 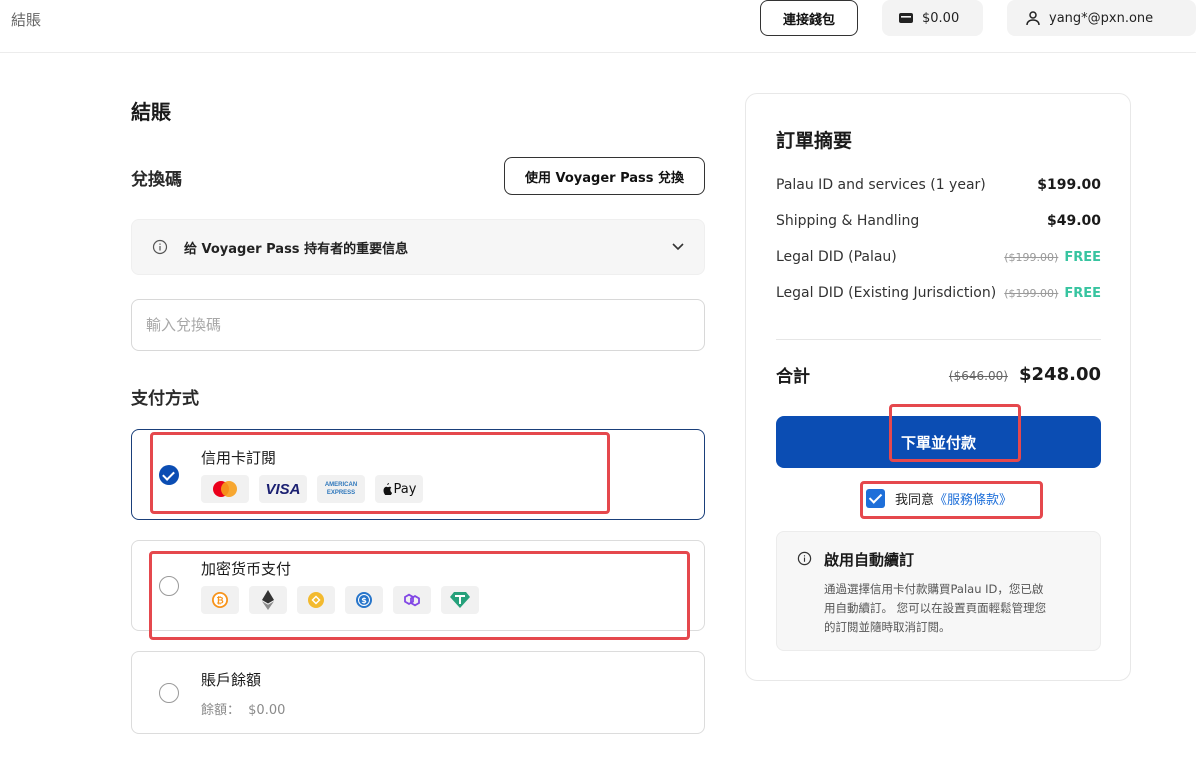 I want to click on polygon-icon, so click(x=412, y=600).